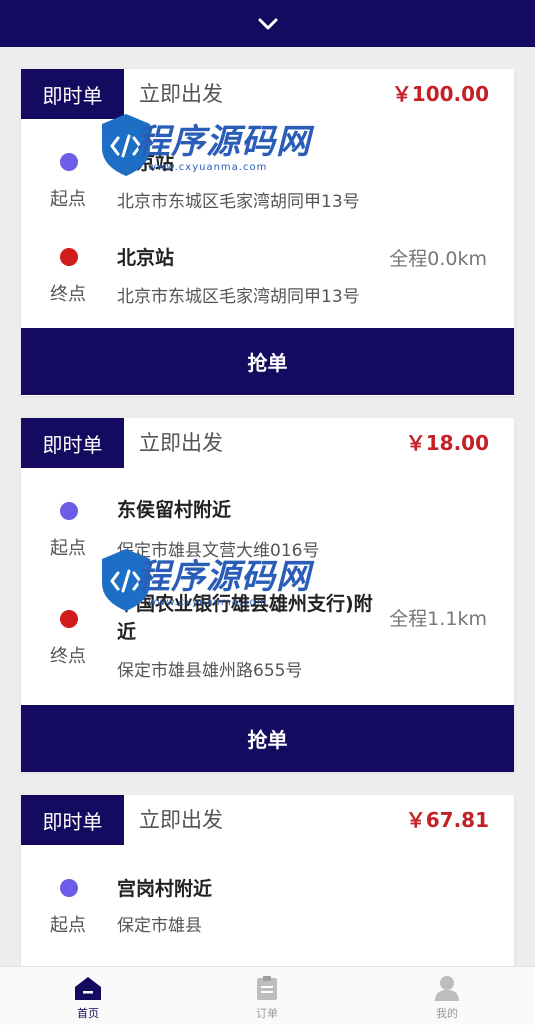 The image size is (535, 1025). I want to click on tab-orders-label: 订单, so click(267, 1013).